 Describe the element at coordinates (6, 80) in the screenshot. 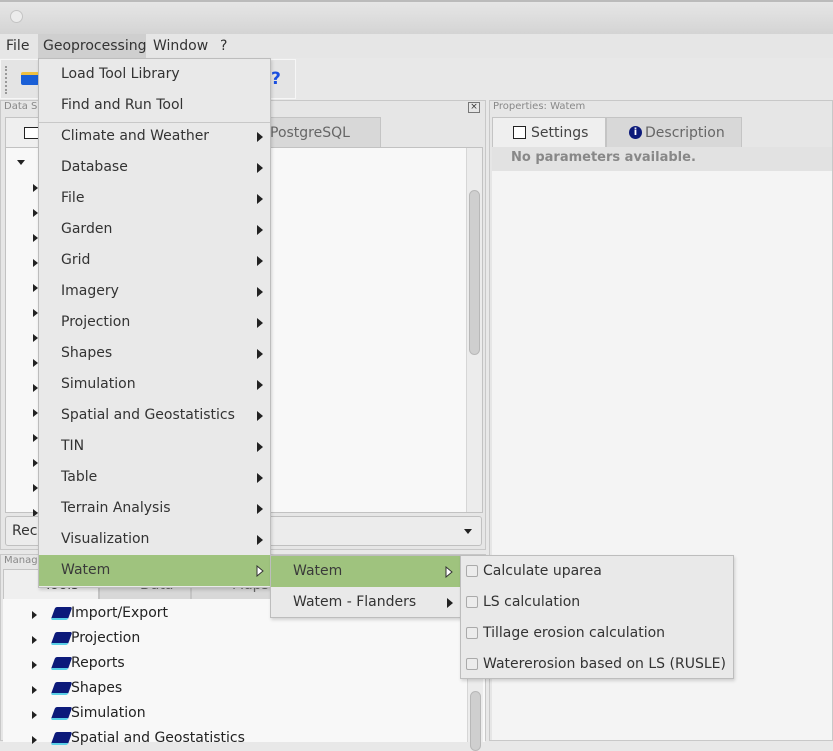

I see `toolbar-grip` at that location.